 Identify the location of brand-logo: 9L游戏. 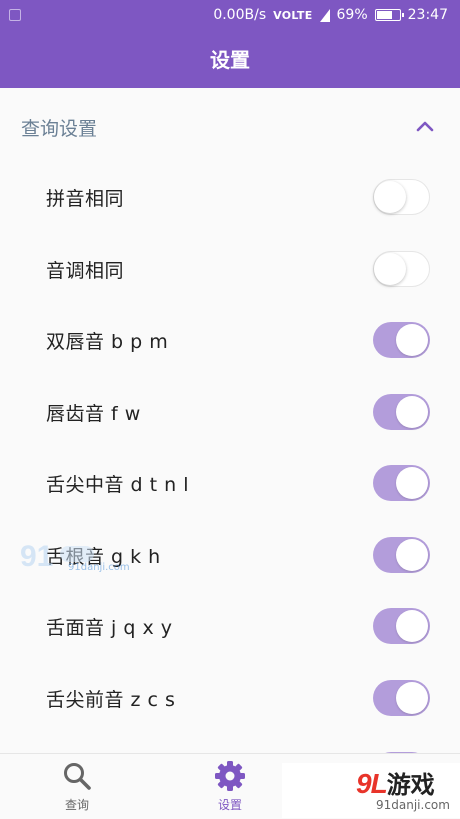
(395, 782).